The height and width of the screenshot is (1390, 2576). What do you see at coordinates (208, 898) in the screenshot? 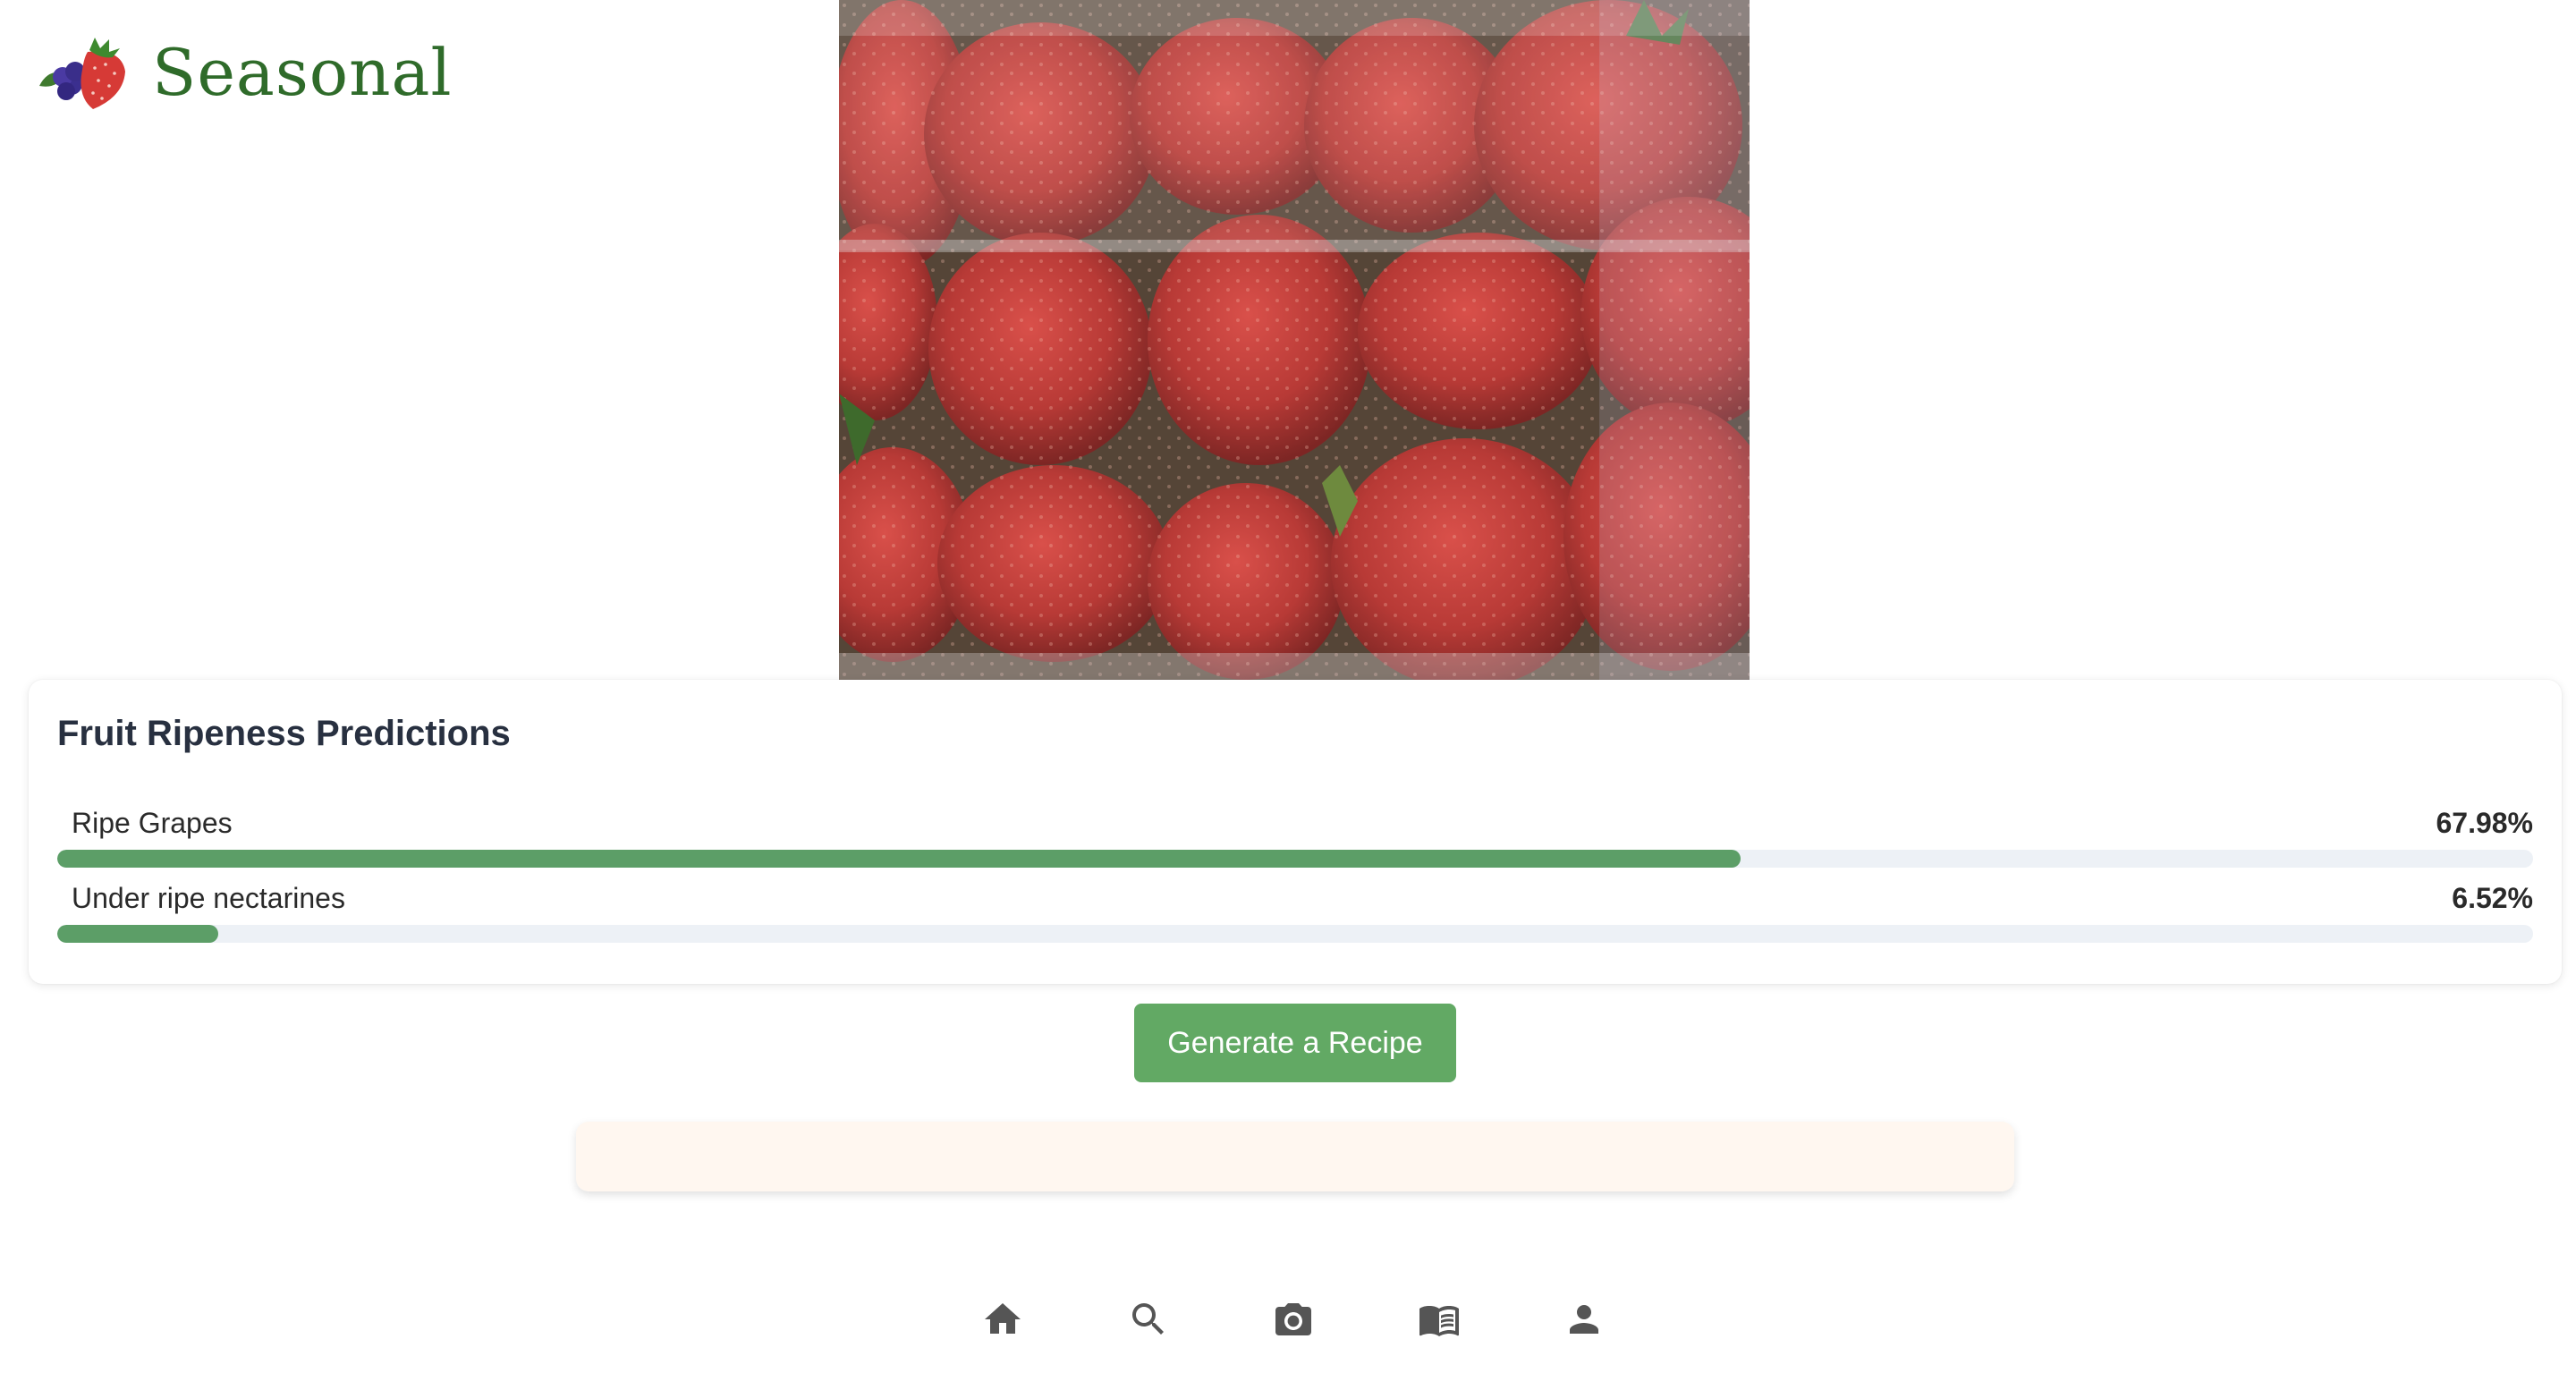
I see `prediction-label: Under ripe nectarines` at bounding box center [208, 898].